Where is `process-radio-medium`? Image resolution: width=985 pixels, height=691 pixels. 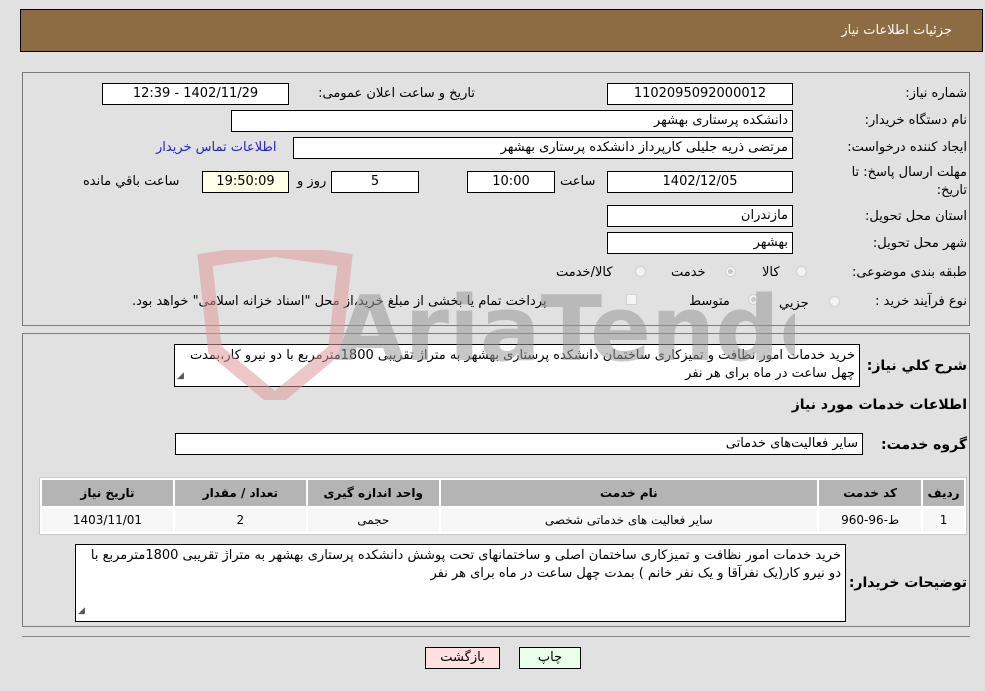 process-radio-medium is located at coordinates (753, 299).